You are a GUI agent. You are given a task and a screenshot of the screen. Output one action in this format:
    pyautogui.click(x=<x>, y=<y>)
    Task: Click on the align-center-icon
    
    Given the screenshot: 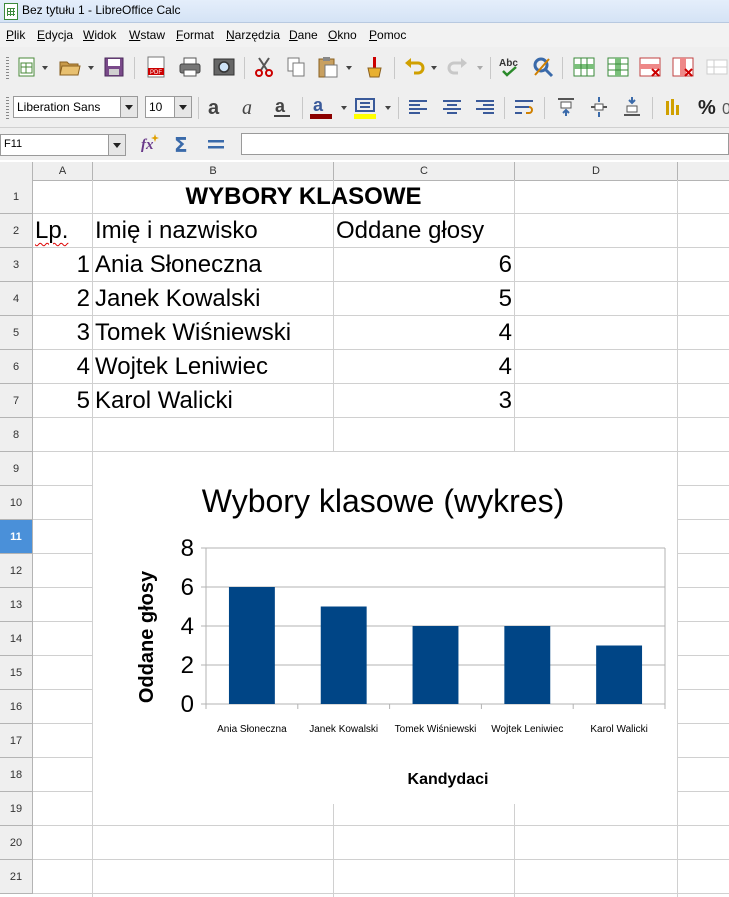 What is the action you would take?
    pyautogui.click(x=452, y=107)
    